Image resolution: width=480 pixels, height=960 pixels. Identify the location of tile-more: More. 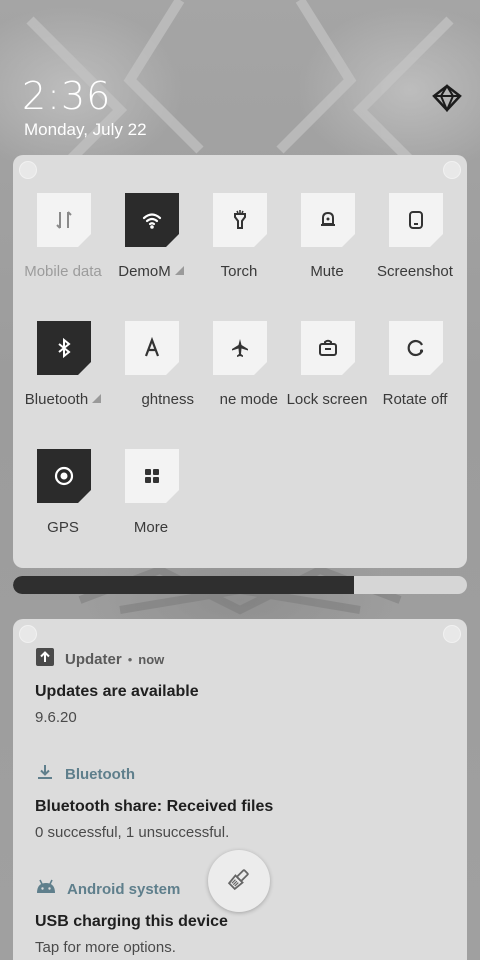
(151, 494).